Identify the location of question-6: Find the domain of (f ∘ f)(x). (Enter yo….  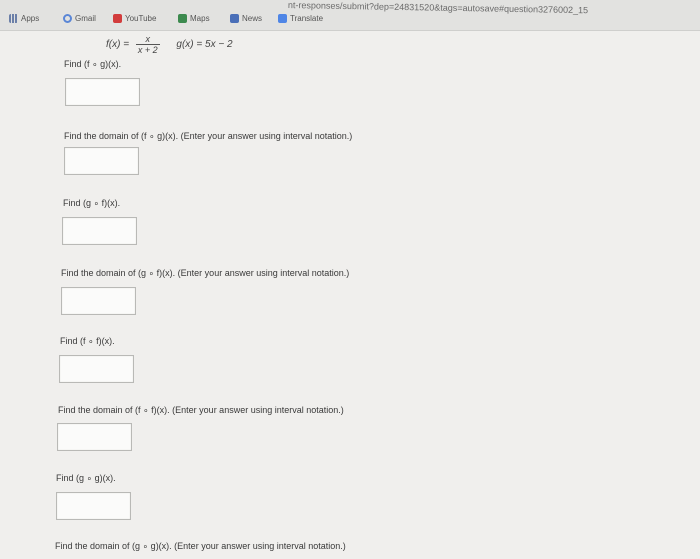
(201, 410).